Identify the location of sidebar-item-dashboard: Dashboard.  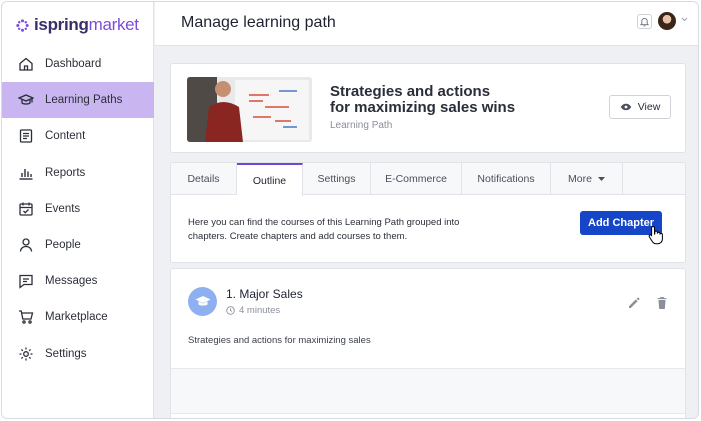
(78, 64).